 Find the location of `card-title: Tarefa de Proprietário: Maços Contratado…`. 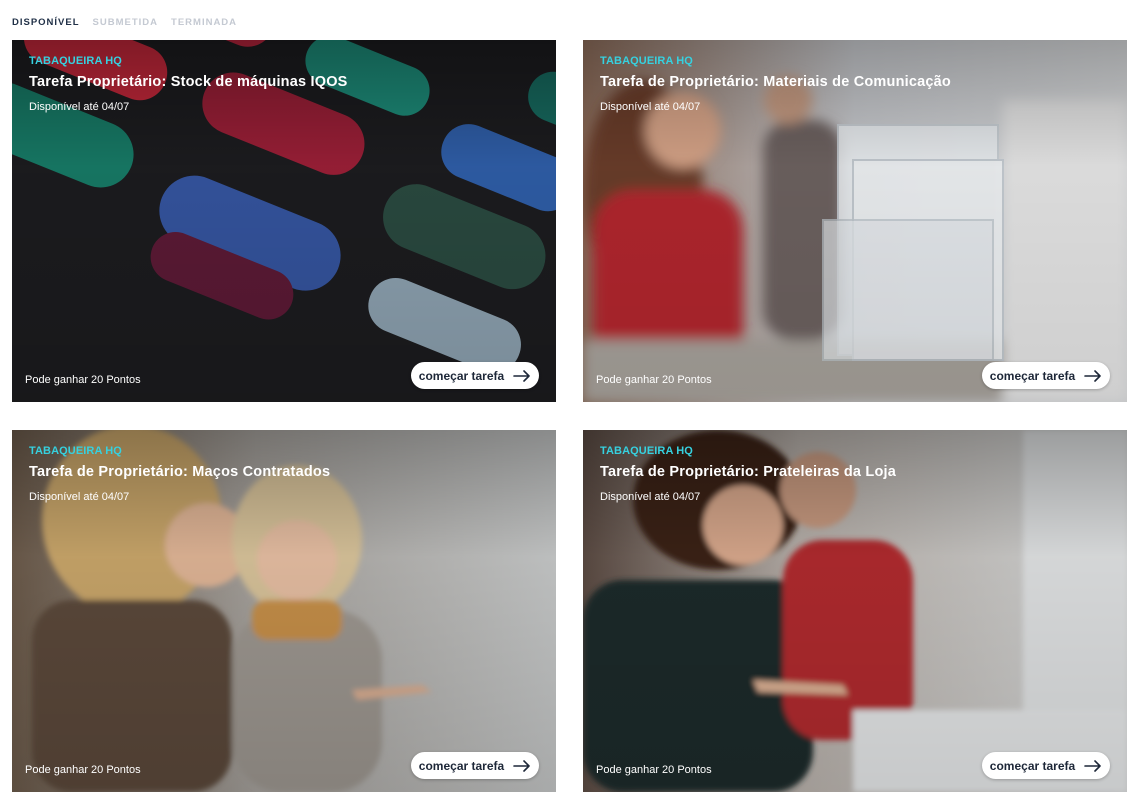

card-title: Tarefa de Proprietário: Maços Contratado… is located at coordinates (180, 472).